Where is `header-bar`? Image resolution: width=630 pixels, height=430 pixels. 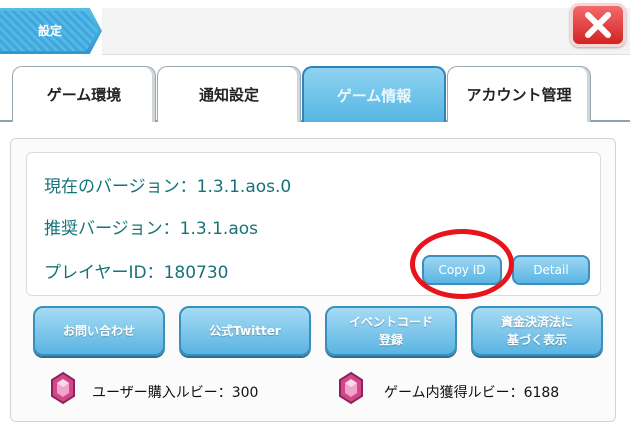 header-bar is located at coordinates (366, 31).